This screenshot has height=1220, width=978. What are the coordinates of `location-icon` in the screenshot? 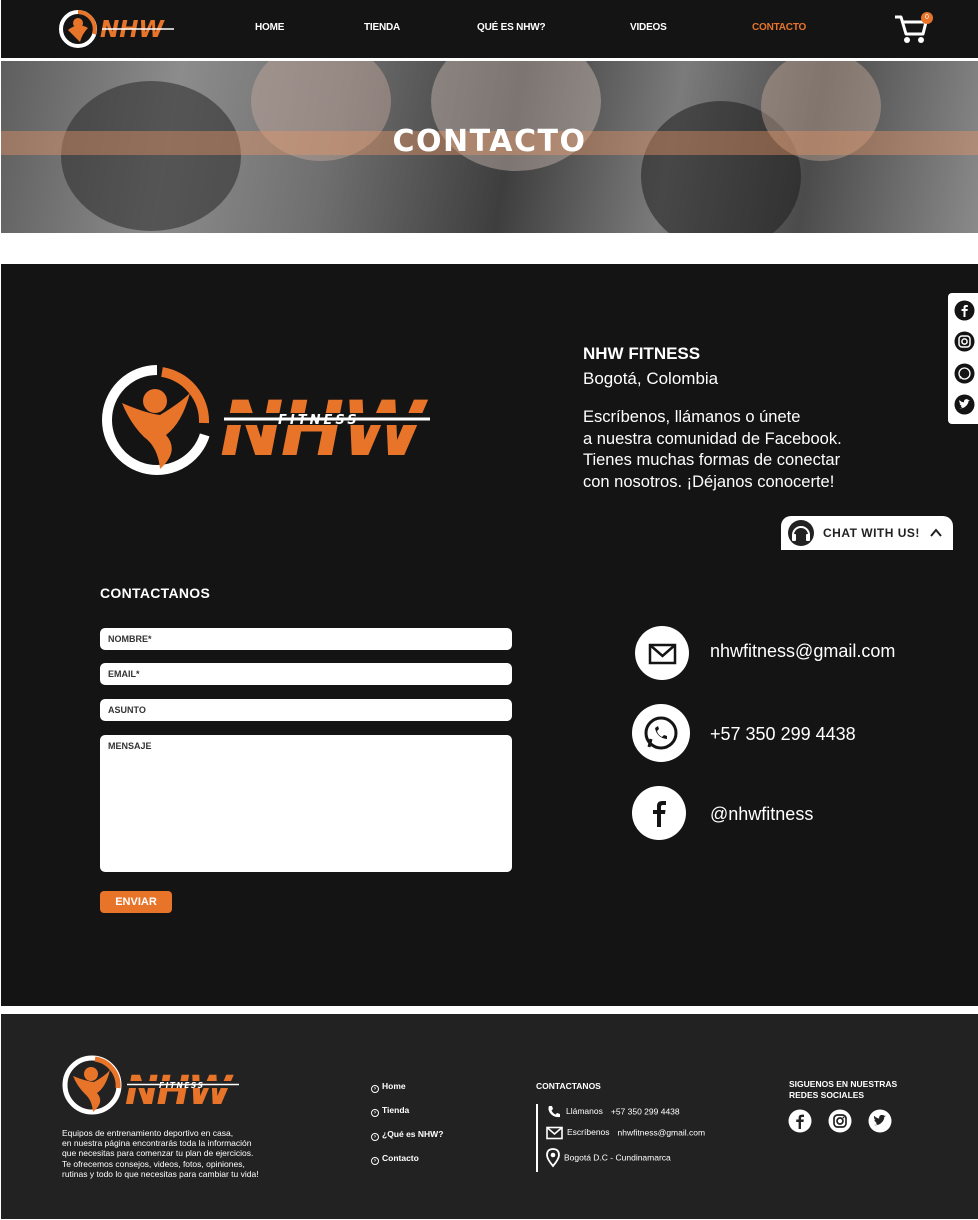 It's located at (553, 1158).